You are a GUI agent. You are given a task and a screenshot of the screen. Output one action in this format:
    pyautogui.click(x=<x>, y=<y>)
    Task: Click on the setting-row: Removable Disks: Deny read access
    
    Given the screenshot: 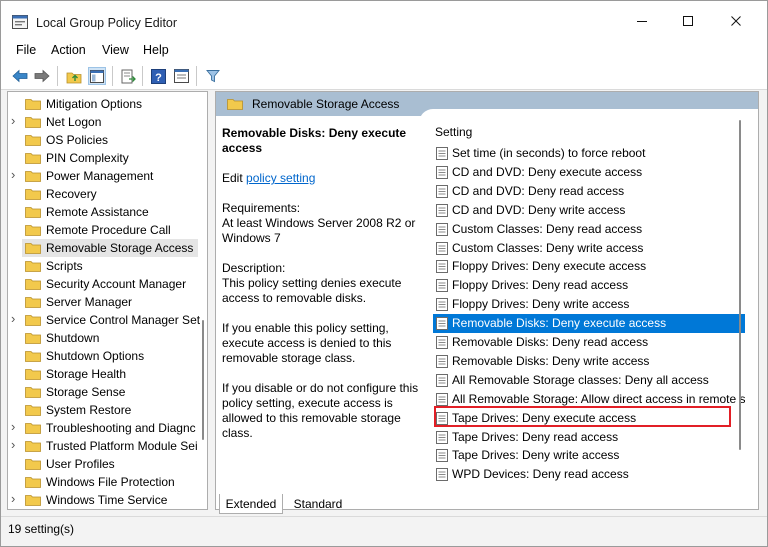 What is the action you would take?
    pyautogui.click(x=589, y=342)
    